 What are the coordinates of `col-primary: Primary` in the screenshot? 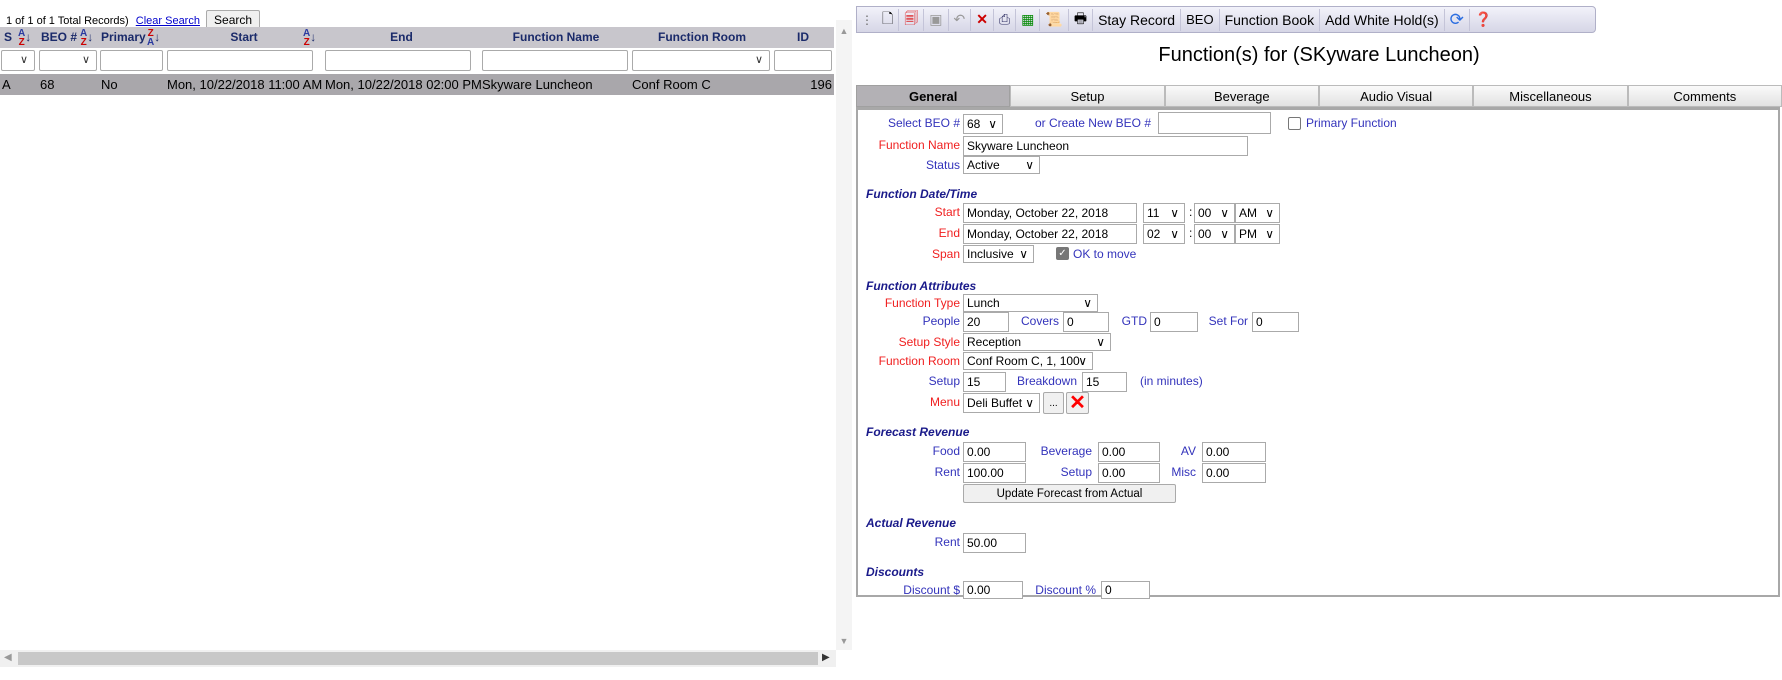 It's located at (123, 37).